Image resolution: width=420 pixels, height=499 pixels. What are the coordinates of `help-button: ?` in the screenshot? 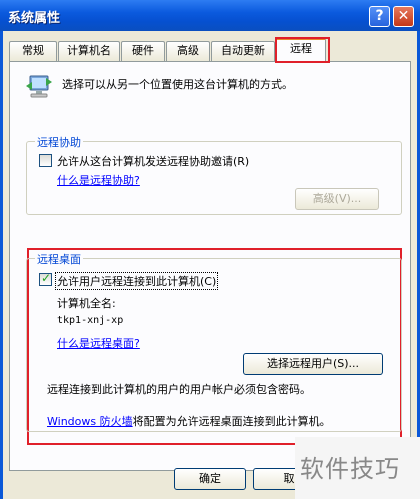 It's located at (379, 16).